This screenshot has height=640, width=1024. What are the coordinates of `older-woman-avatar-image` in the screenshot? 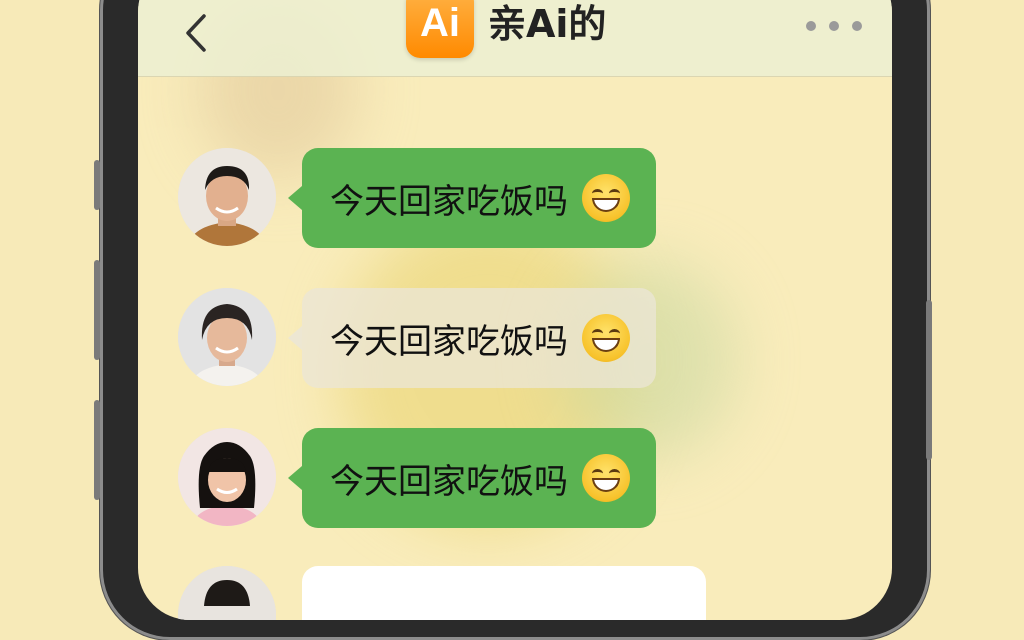 It's located at (227, 337).